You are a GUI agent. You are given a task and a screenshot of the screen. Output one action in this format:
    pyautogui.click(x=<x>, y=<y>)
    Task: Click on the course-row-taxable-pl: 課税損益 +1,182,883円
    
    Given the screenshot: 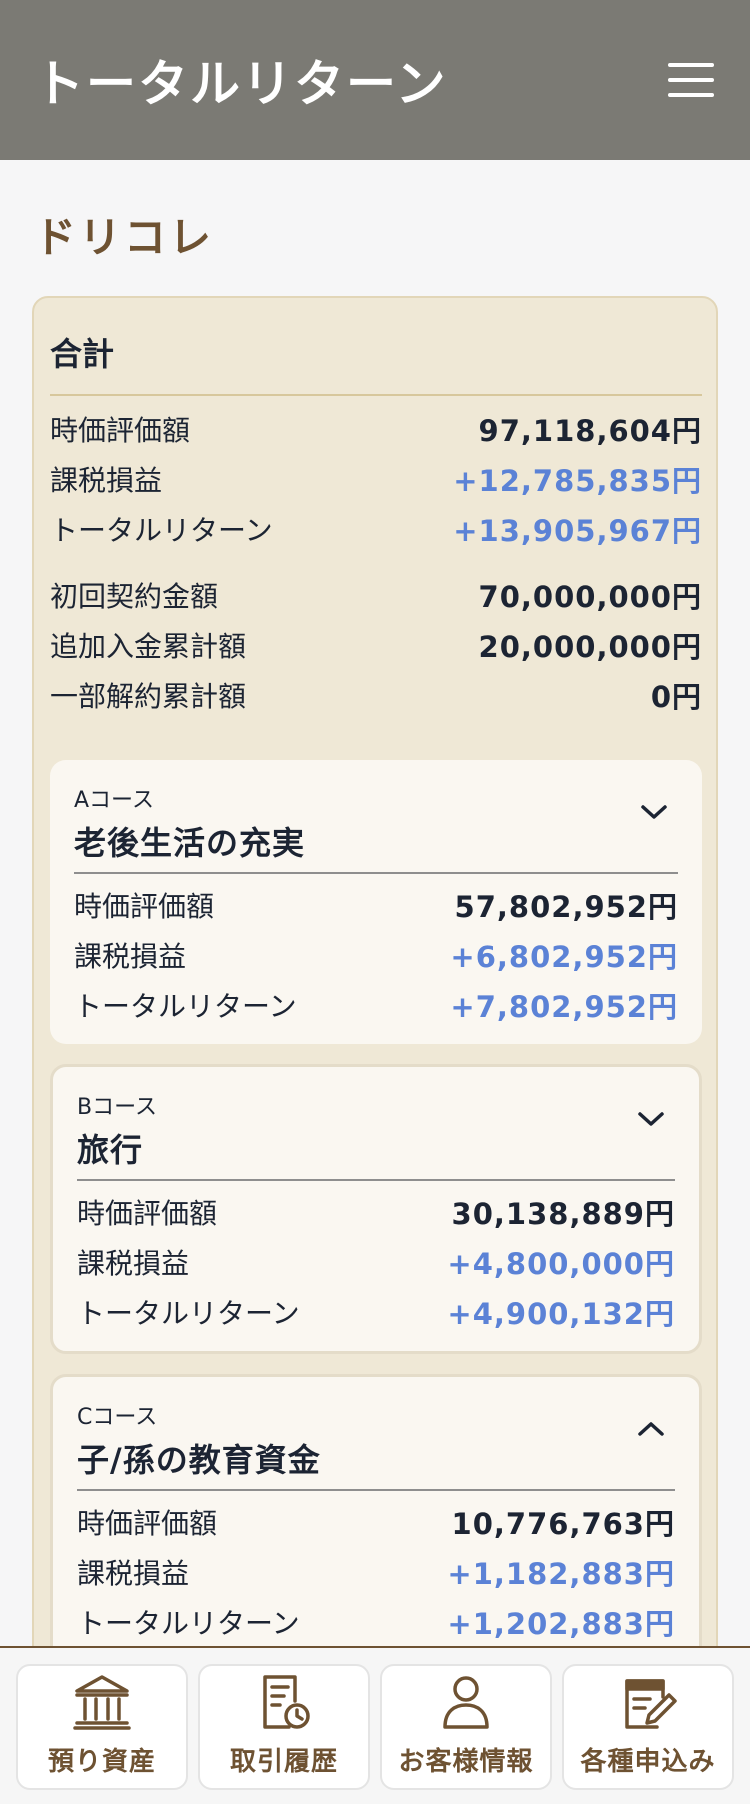 What is the action you would take?
    pyautogui.click(x=376, y=1572)
    